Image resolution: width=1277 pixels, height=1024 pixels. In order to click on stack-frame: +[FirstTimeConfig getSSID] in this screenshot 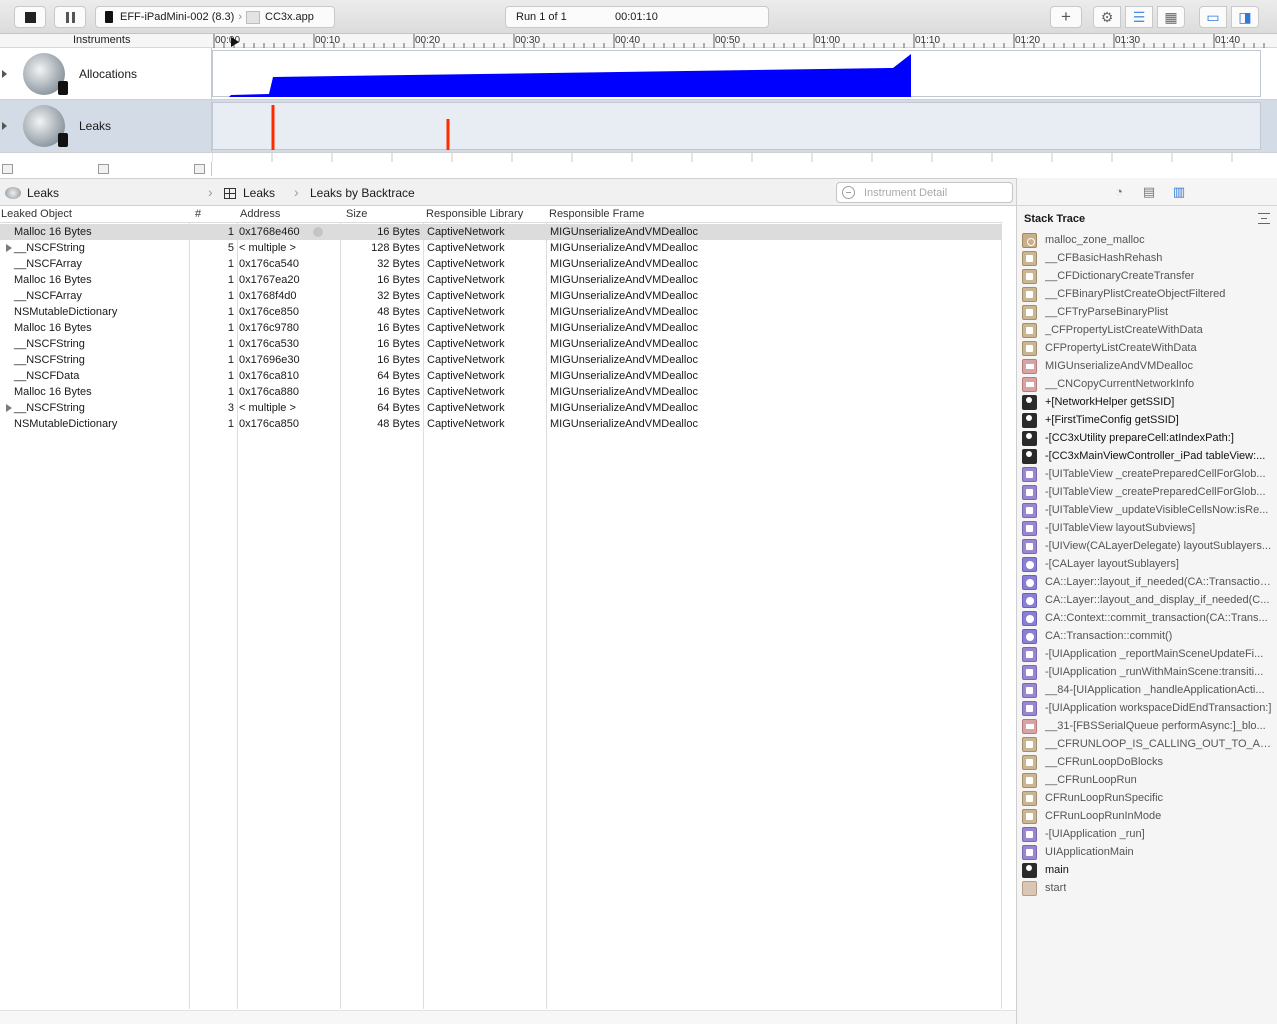, I will do `click(1147, 420)`.